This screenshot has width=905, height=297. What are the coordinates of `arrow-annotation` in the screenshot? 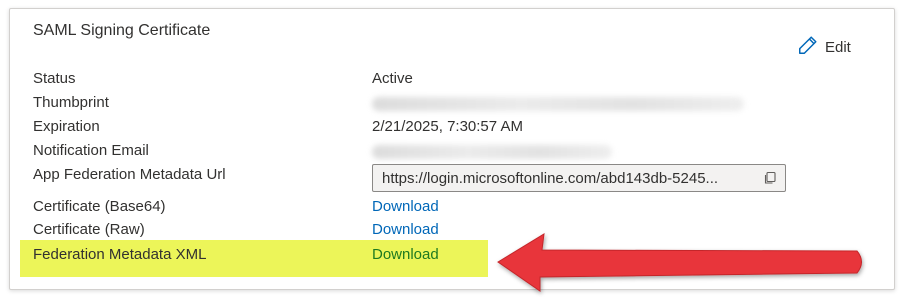 It's located at (679, 262).